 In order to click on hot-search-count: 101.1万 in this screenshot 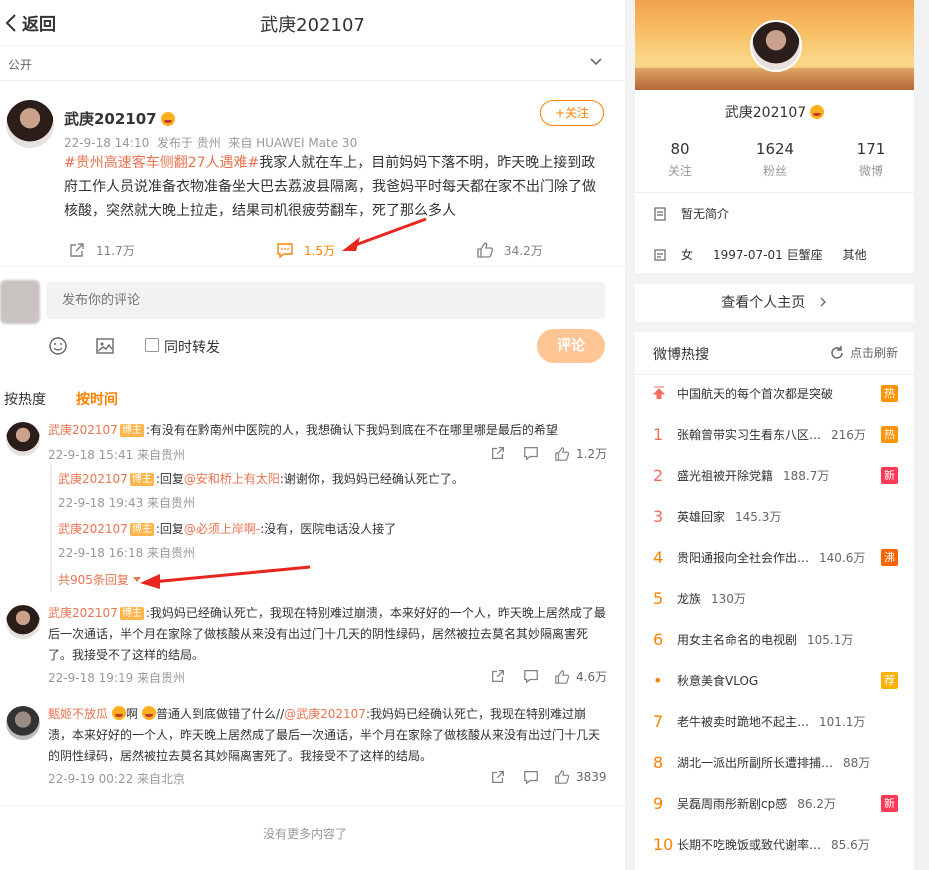, I will do `click(842, 721)`.